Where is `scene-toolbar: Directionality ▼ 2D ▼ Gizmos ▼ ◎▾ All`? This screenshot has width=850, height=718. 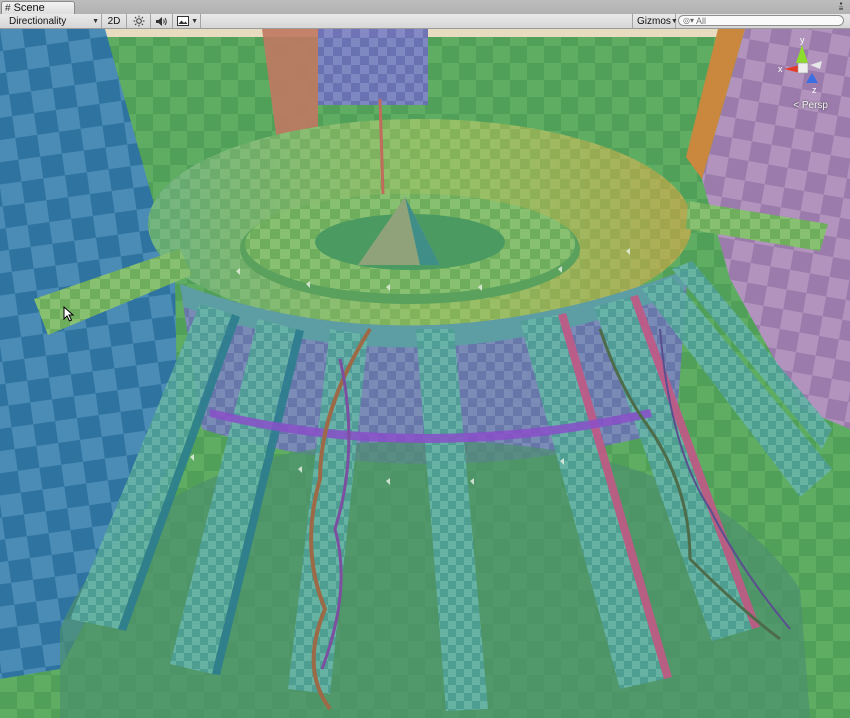
scene-toolbar: Directionality ▼ 2D ▼ Gizmos ▼ ◎▾ All is located at coordinates (425, 21).